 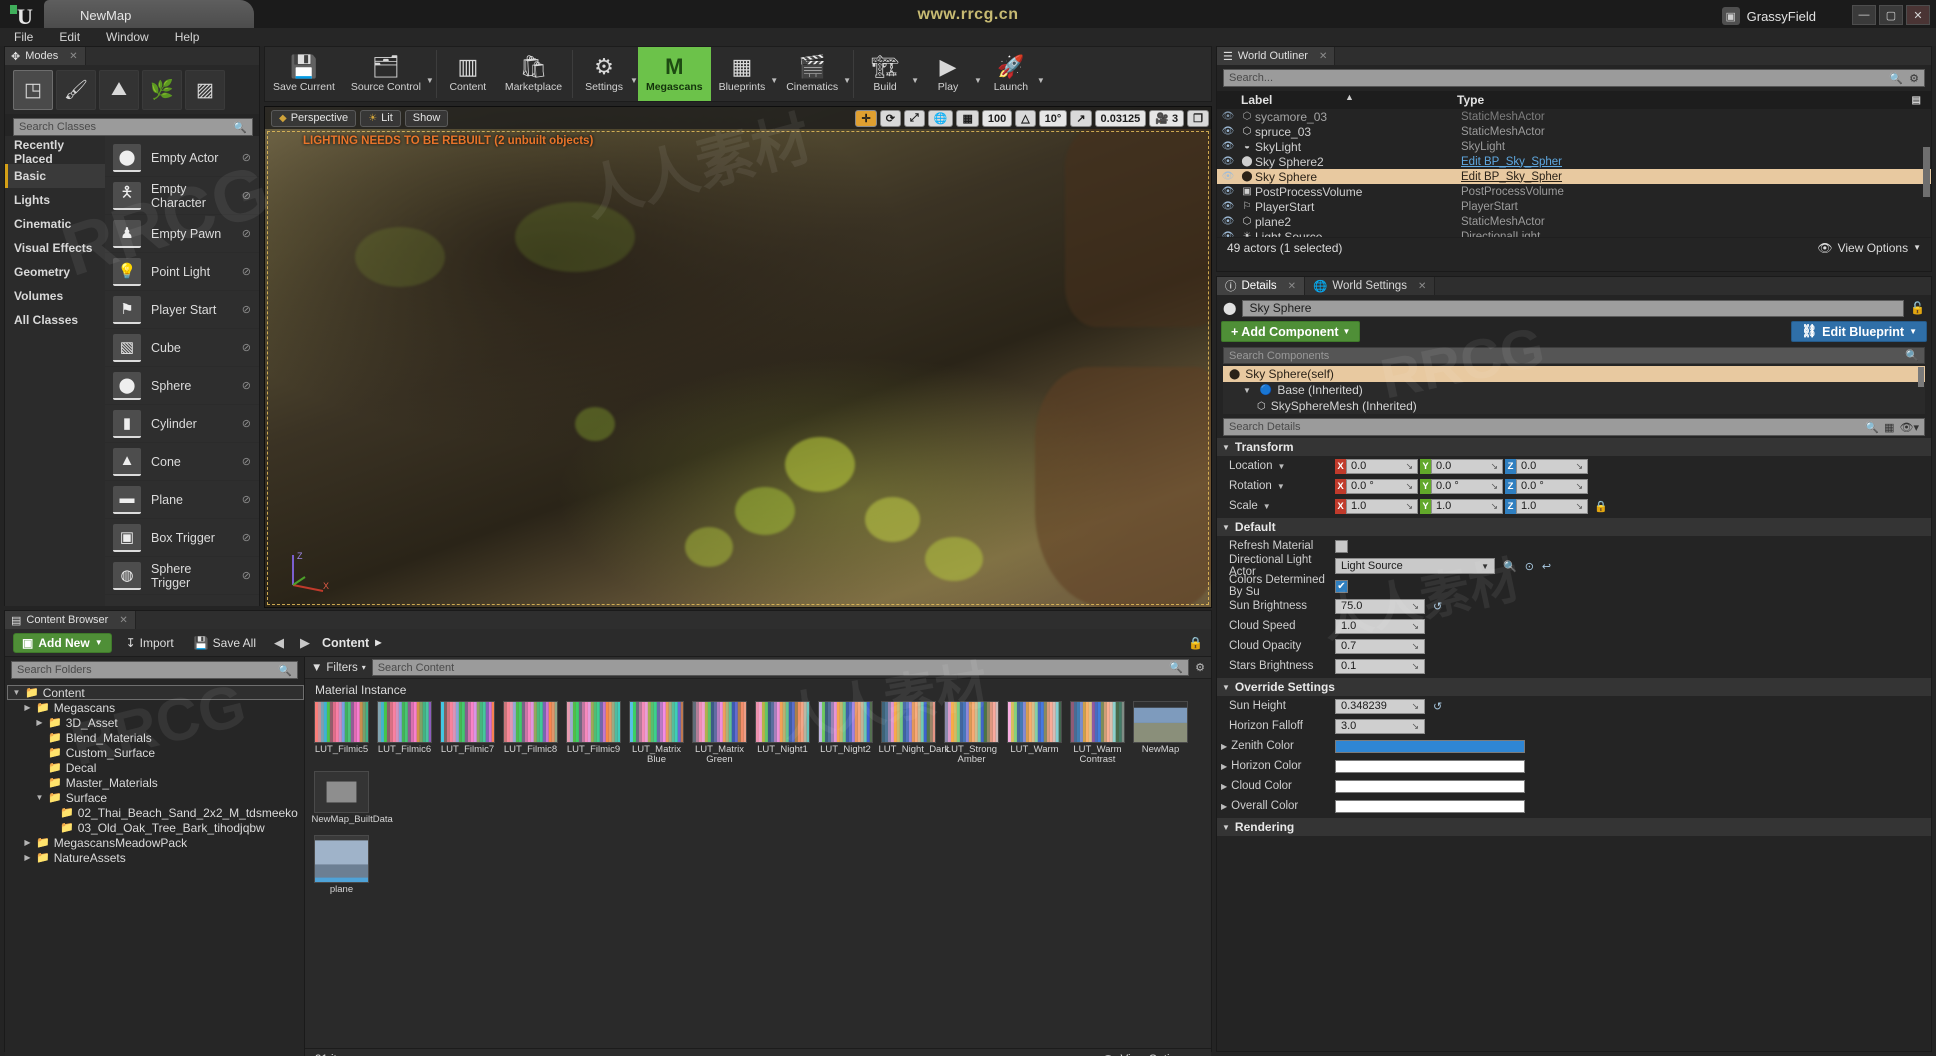 I want to click on place-item-cube: ▧ Cube ⊘, so click(x=182, y=348).